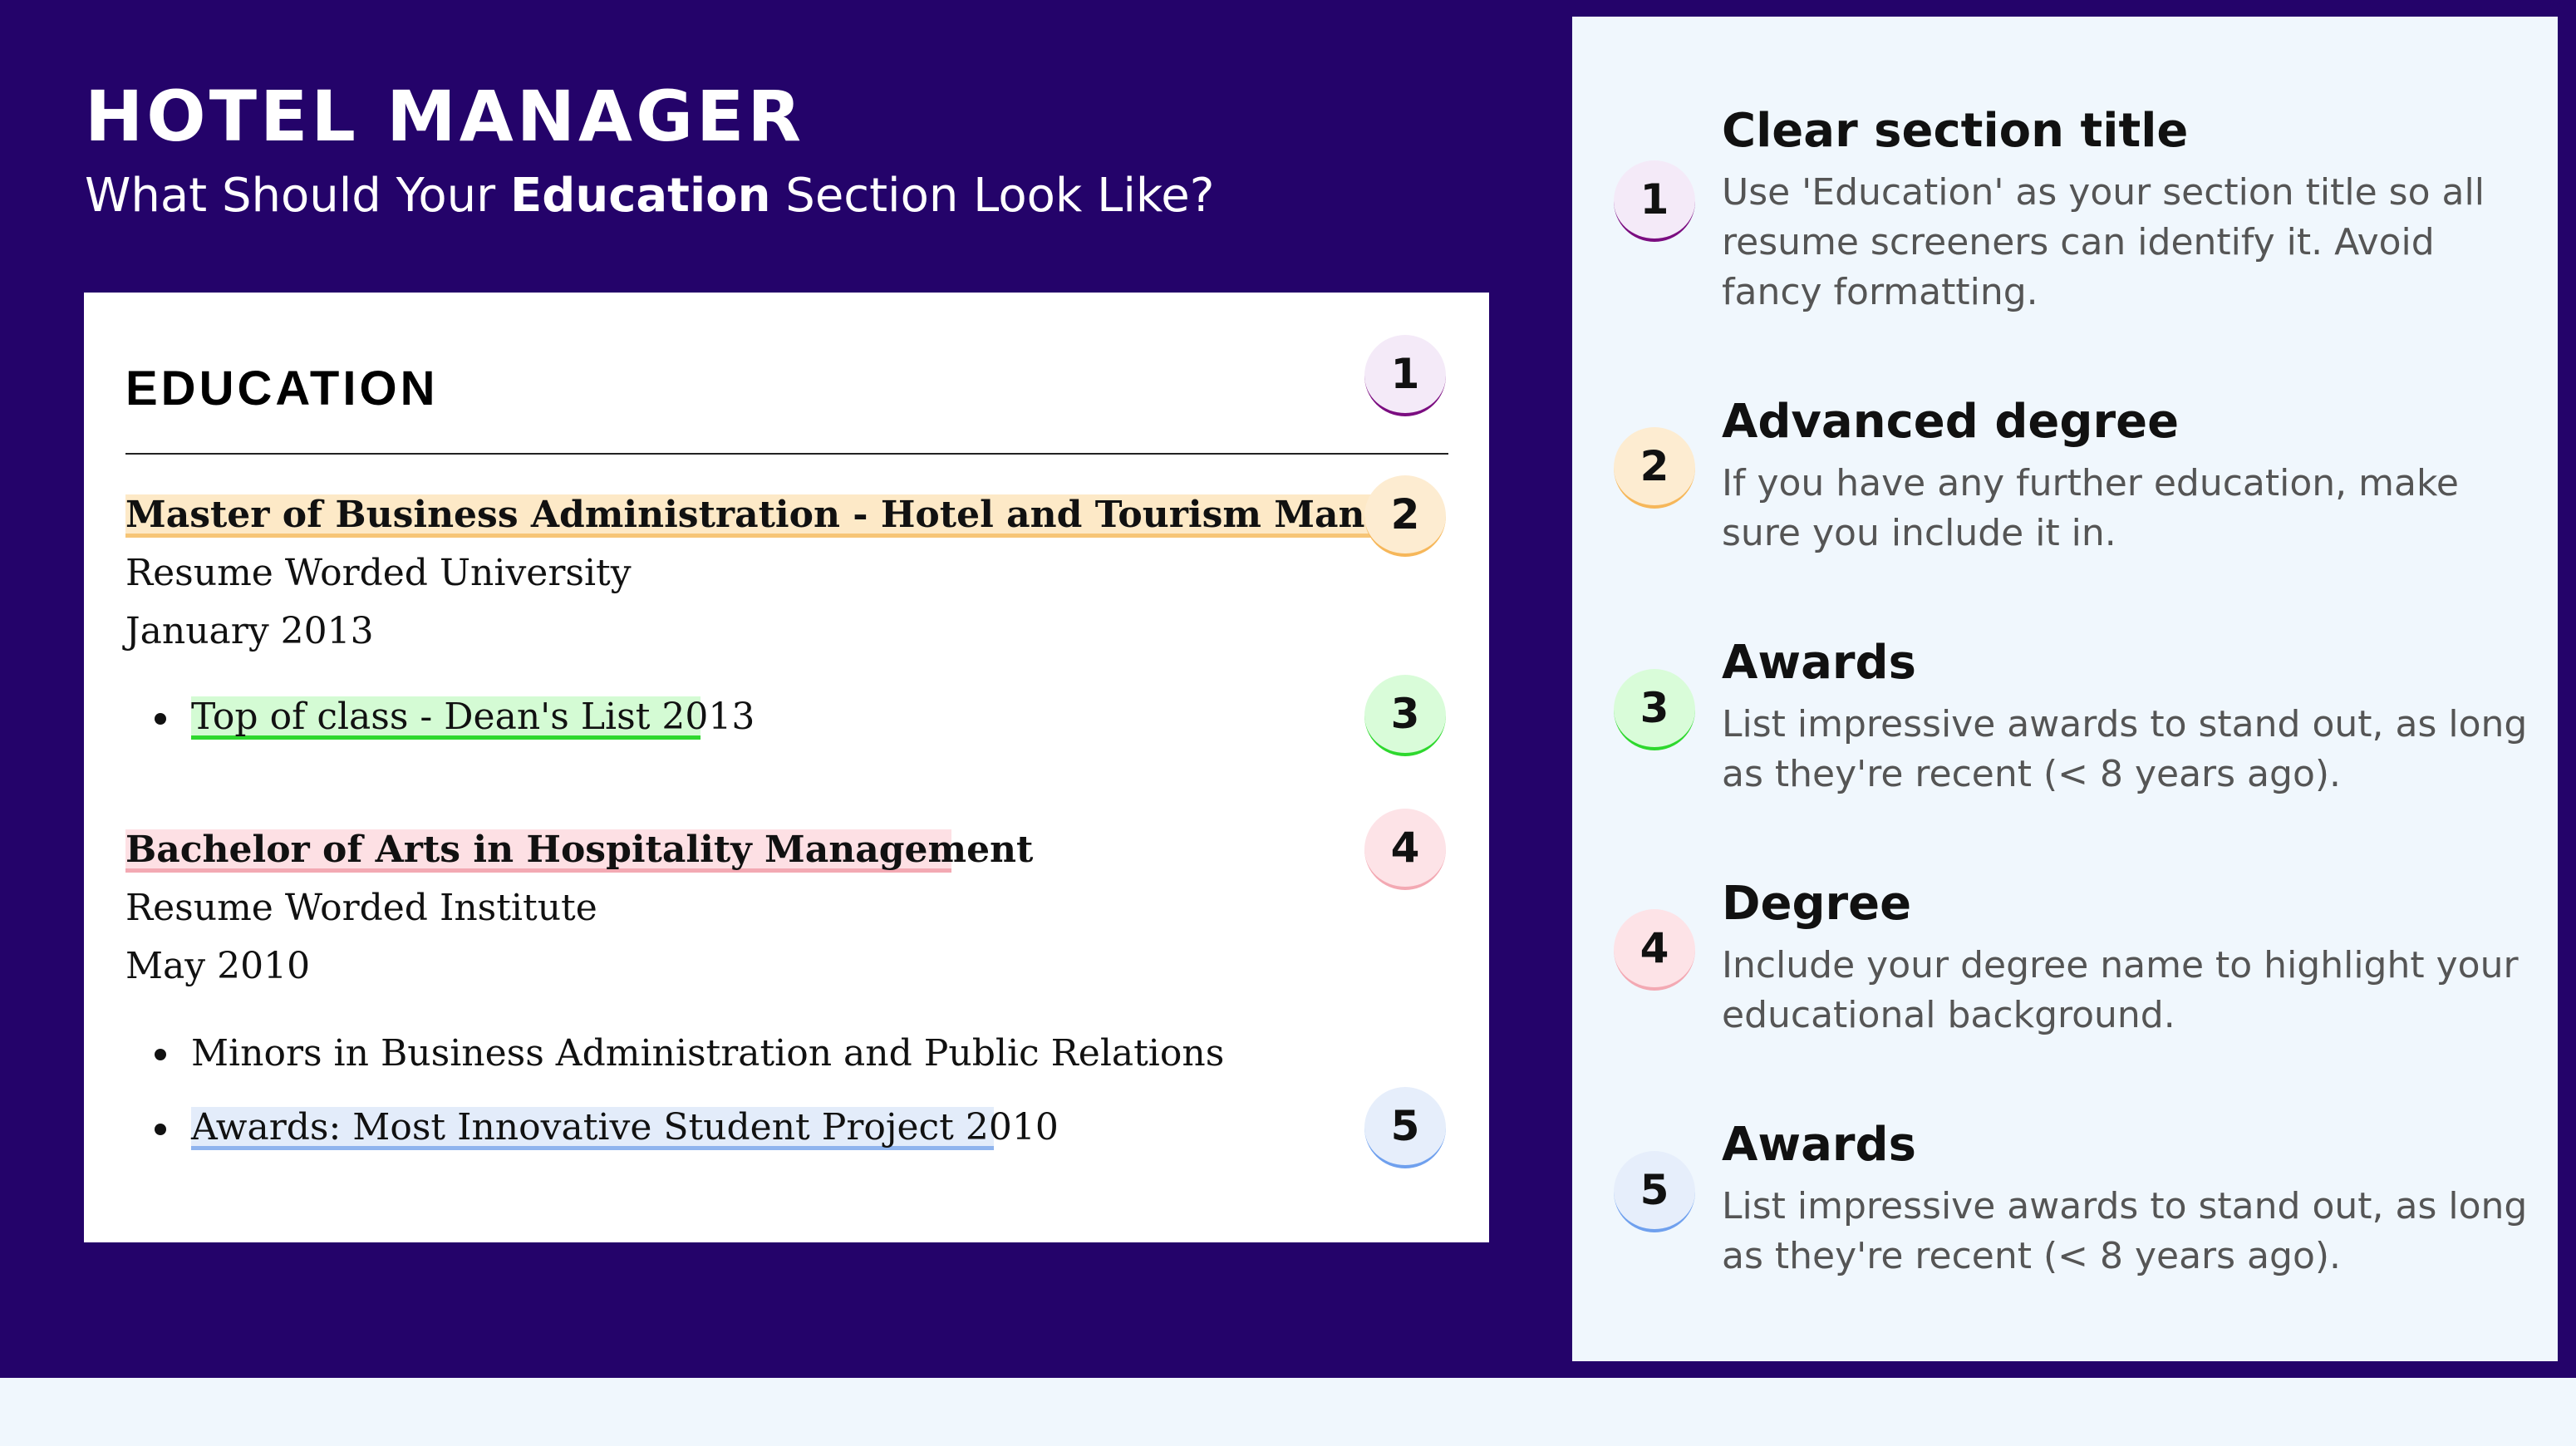 The height and width of the screenshot is (1446, 2576). I want to click on school-name: Resume Worded University, so click(378, 573).